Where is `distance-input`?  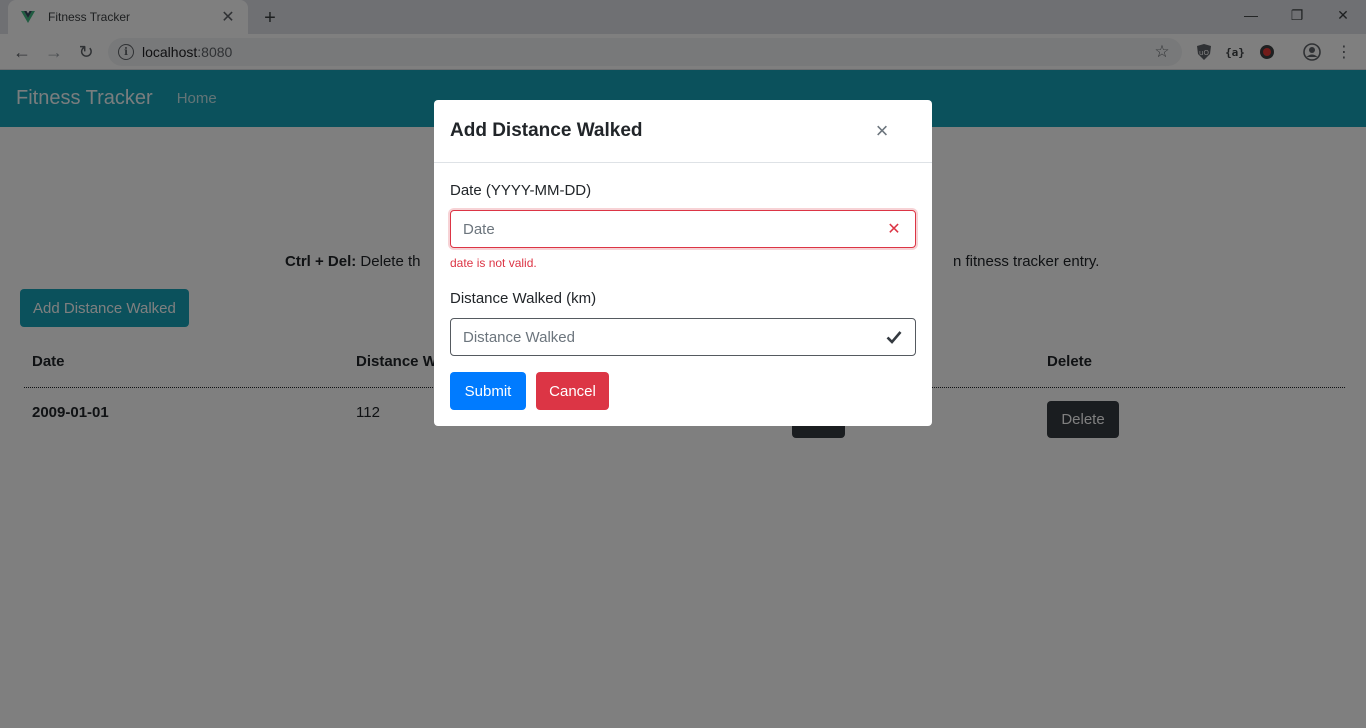
distance-input is located at coordinates (674, 337).